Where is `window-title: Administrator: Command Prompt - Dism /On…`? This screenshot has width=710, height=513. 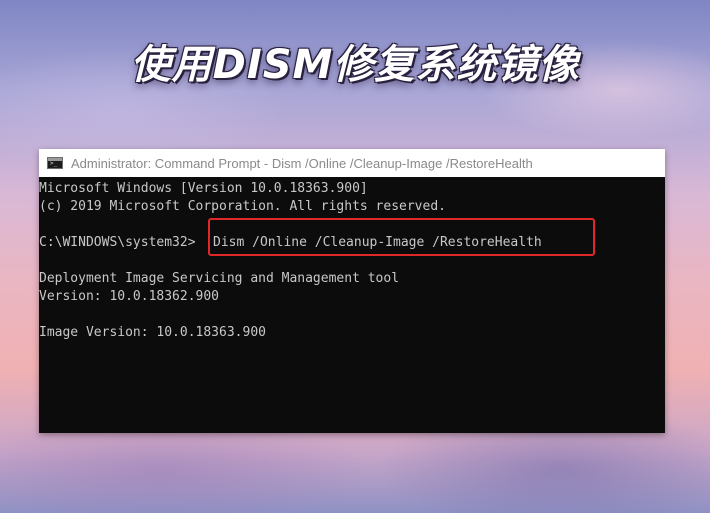 window-title: Administrator: Command Prompt - Dism /On… is located at coordinates (302, 163).